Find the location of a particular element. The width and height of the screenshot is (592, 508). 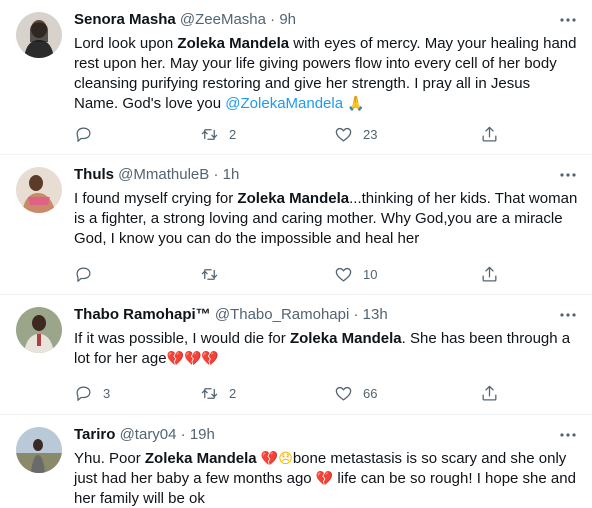

tweet-header: Senora Masha @ZeeMasha · 9h is located at coordinates (313, 20).